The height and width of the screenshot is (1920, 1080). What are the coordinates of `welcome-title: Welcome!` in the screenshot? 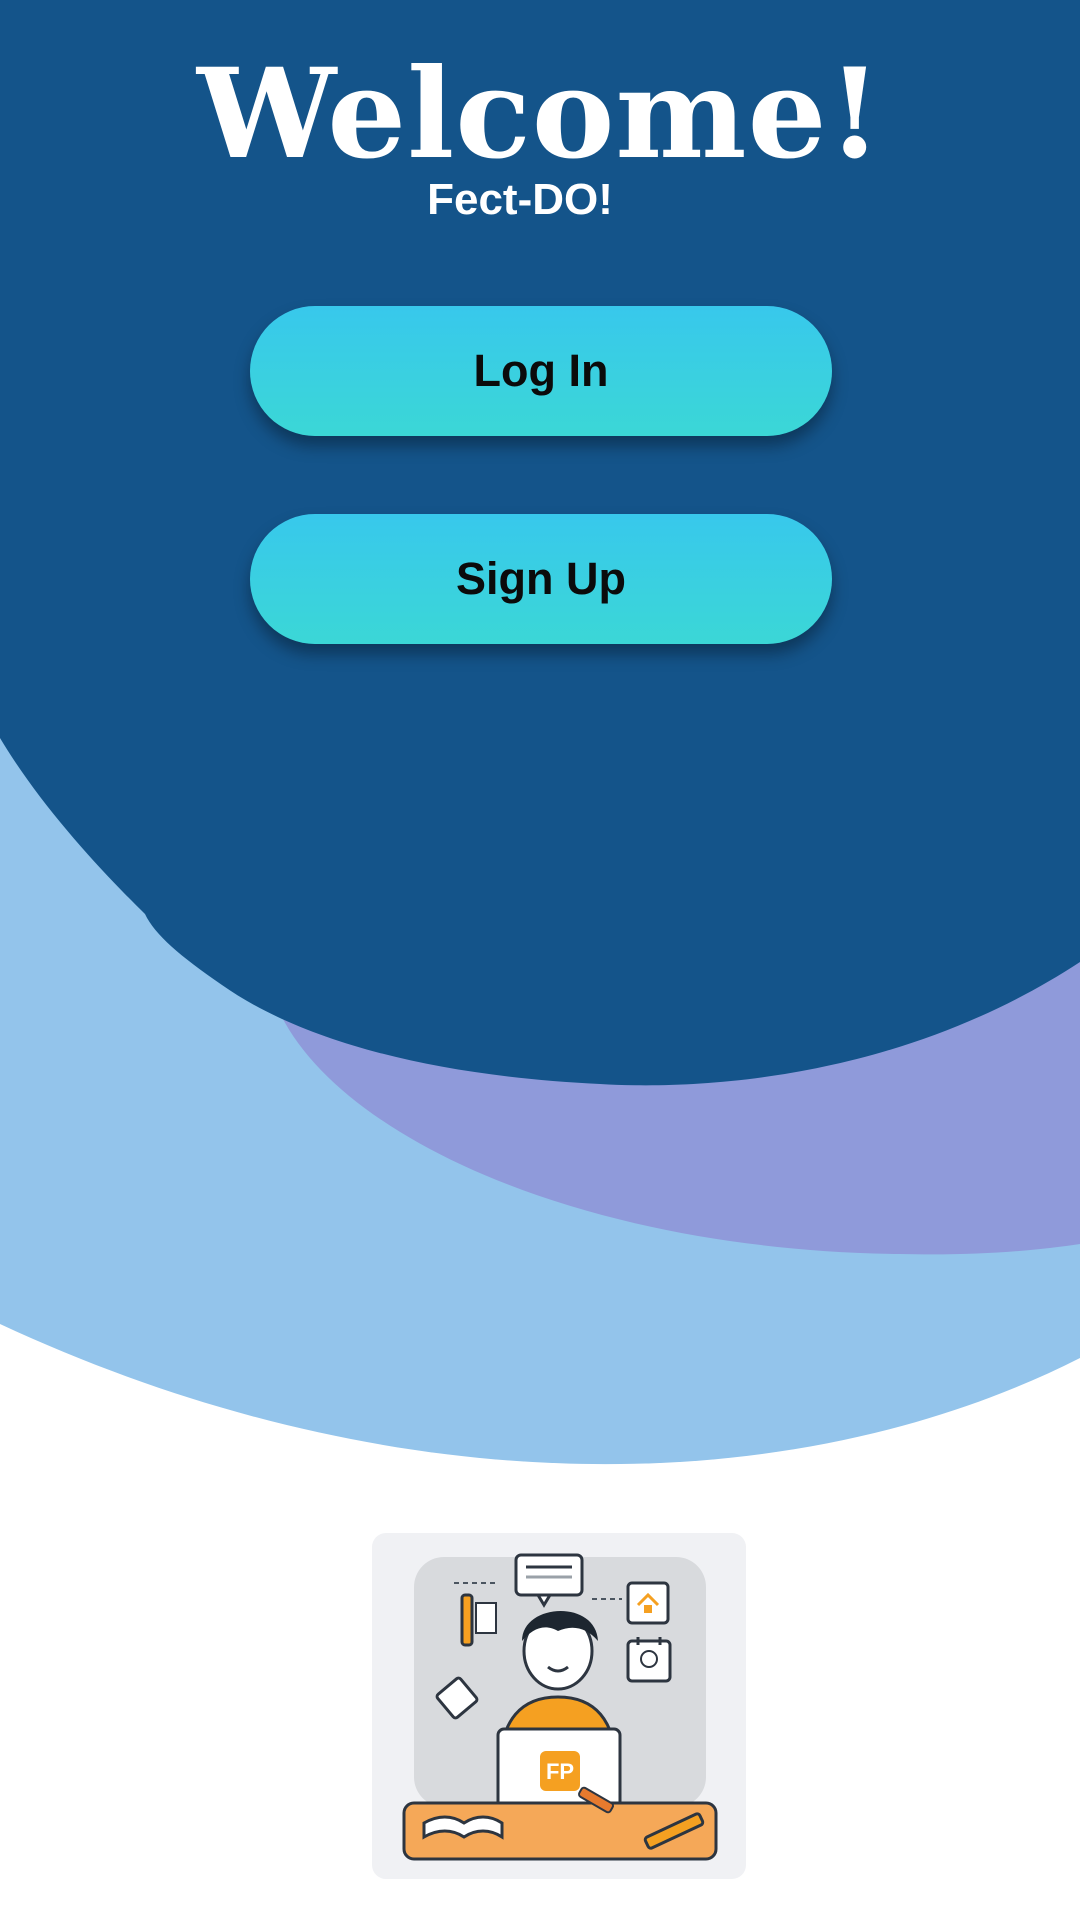 It's located at (540, 114).